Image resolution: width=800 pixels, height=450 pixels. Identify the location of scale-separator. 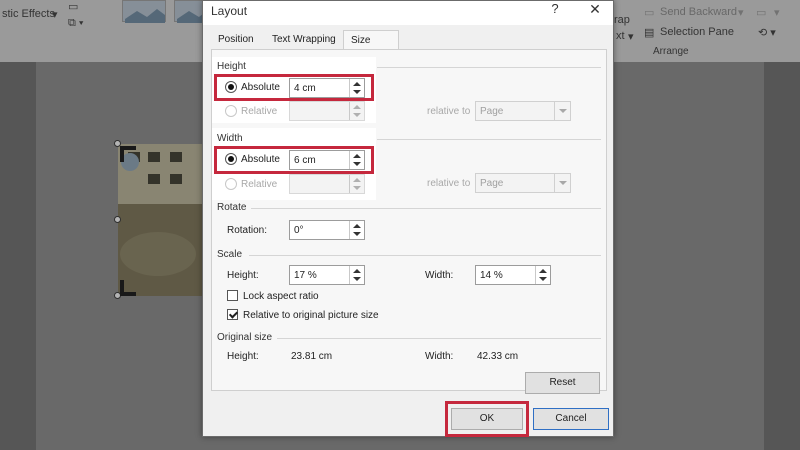
(425, 255).